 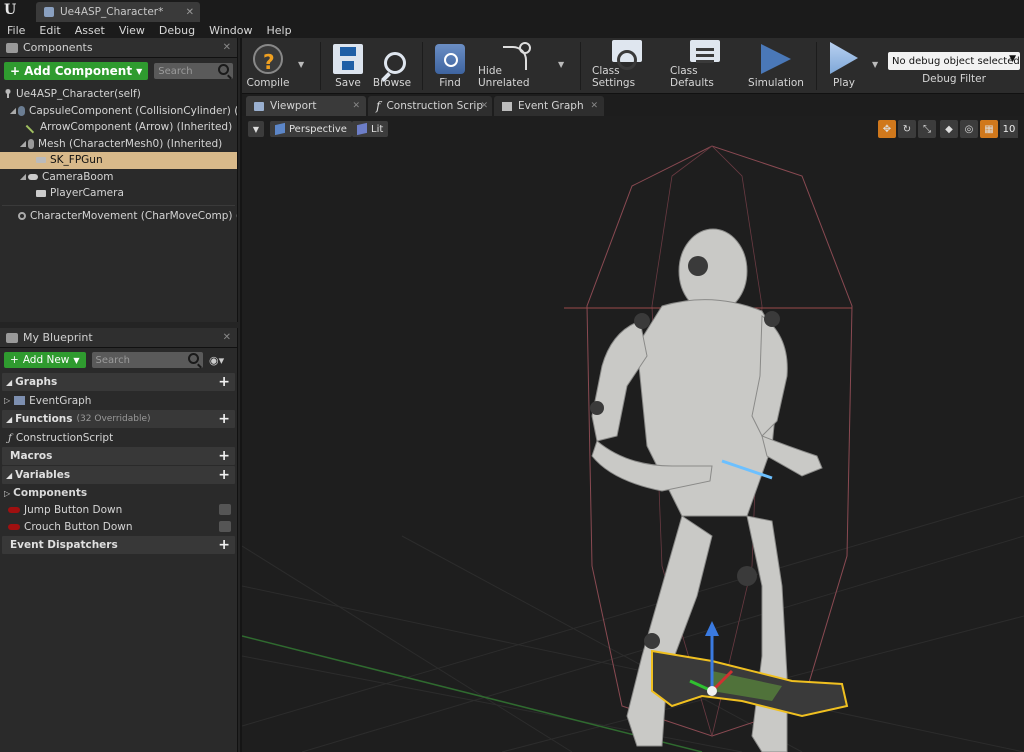 I want to click on tree-root: Ue4ASP_Character(self), so click(x=118, y=94).